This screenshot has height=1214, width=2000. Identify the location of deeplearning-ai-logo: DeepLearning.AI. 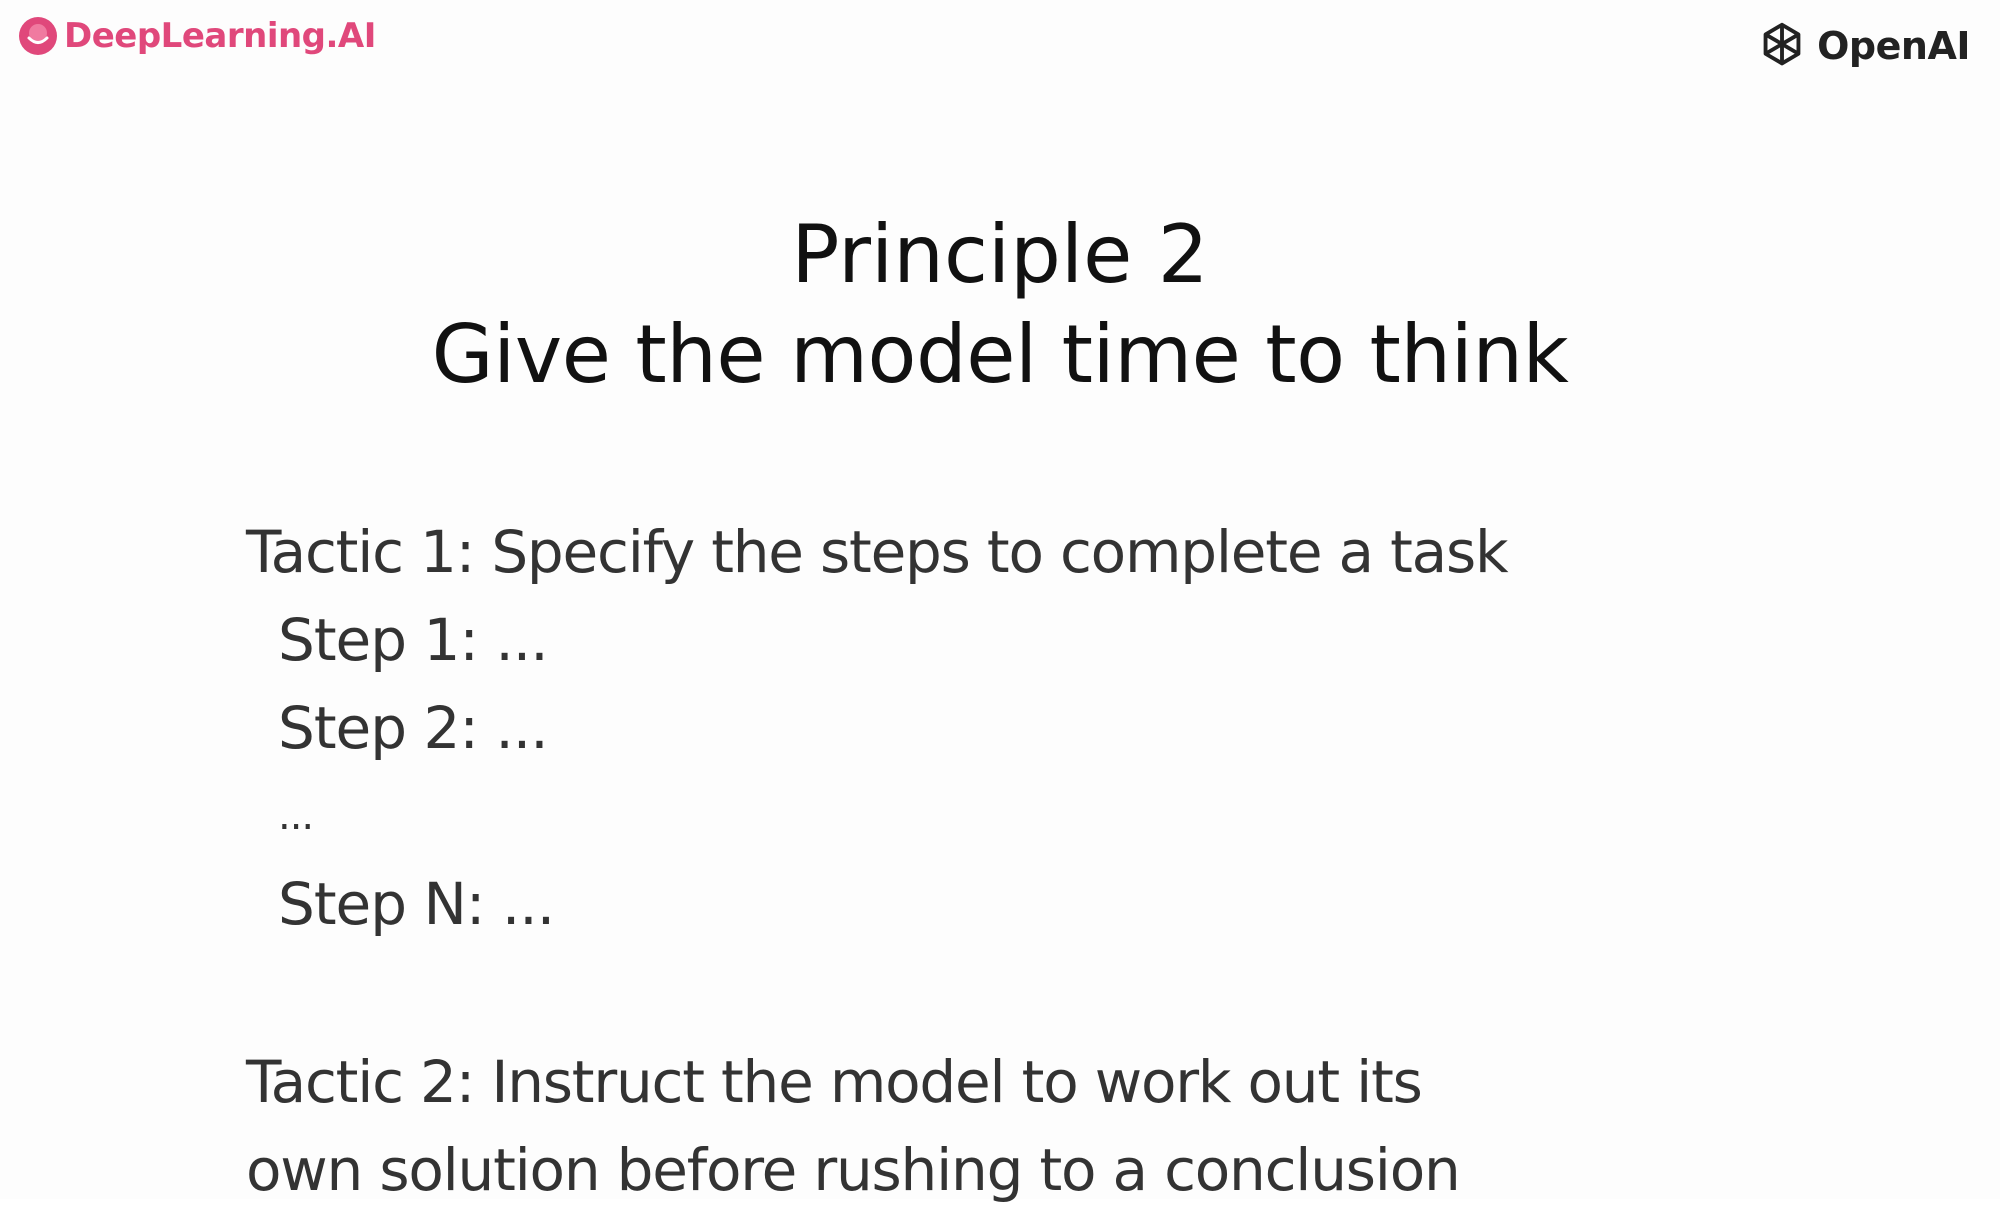
(197, 36).